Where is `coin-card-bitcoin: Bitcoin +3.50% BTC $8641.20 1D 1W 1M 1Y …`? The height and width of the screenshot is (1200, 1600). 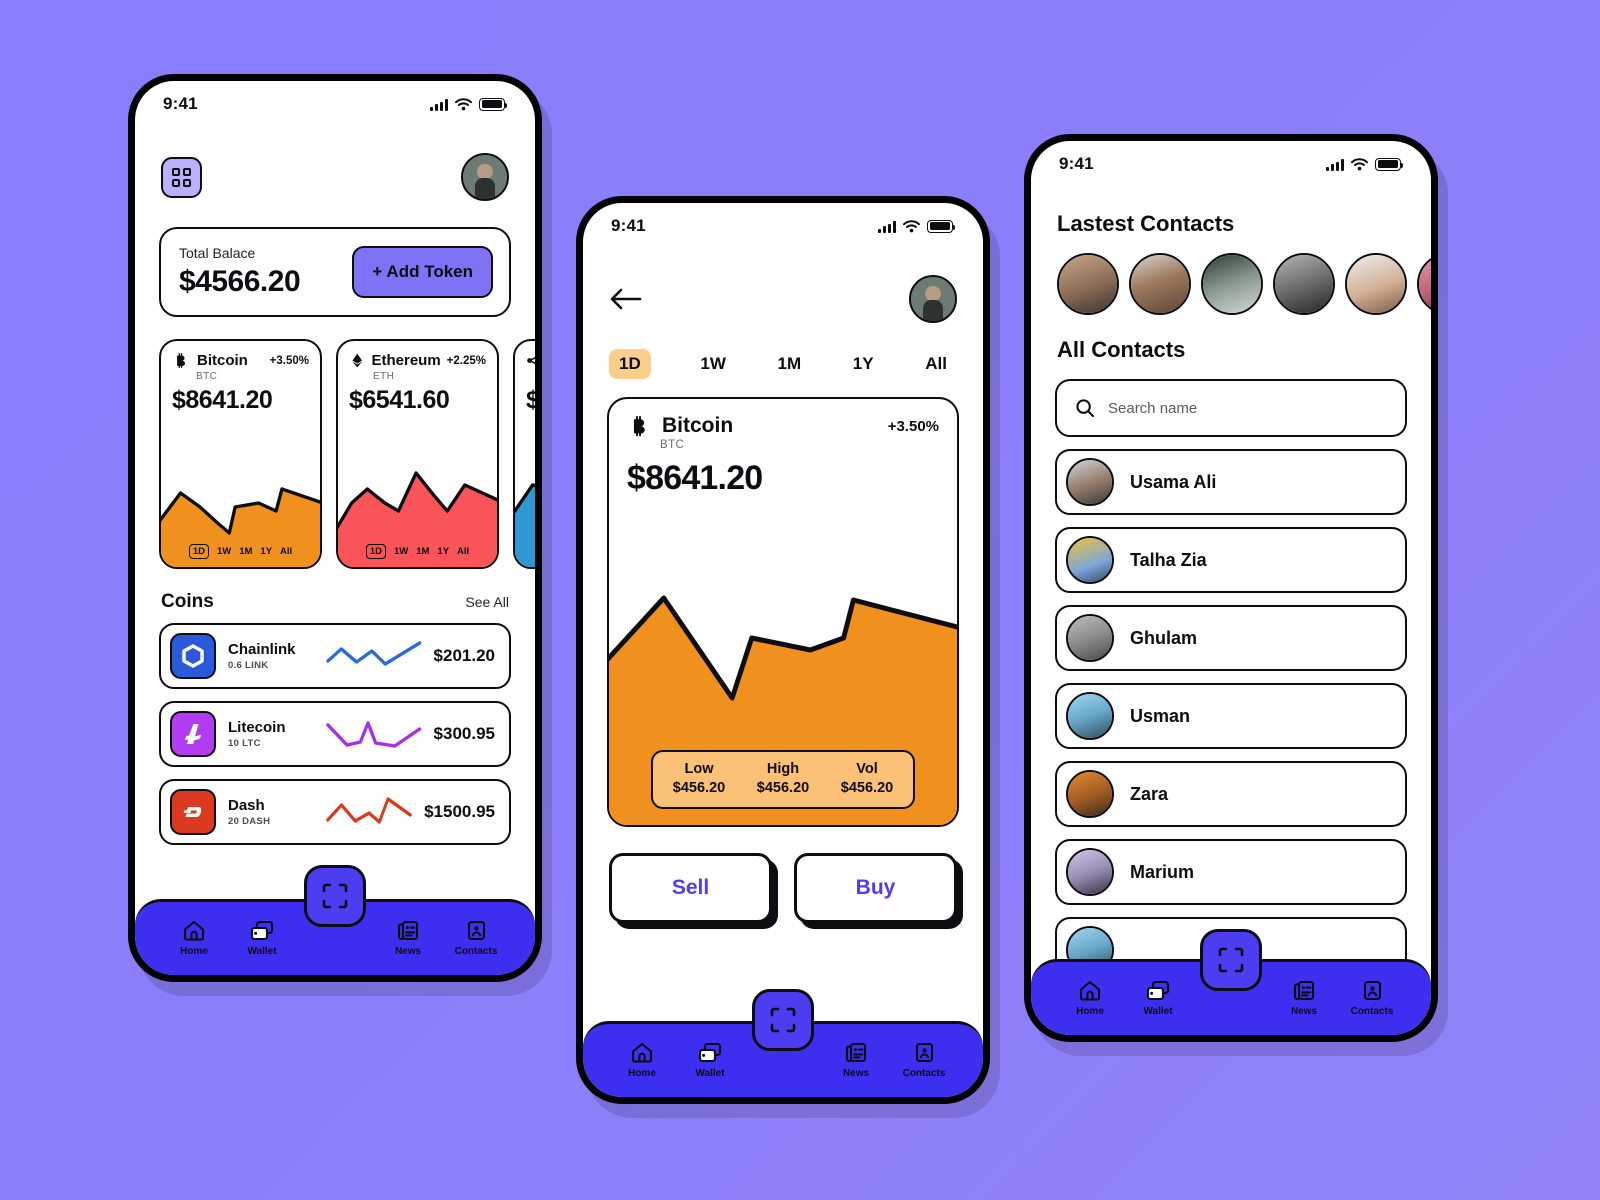
coin-card-bitcoin: Bitcoin +3.50% BTC $8641.20 1D 1W 1M 1Y … is located at coordinates (240, 454).